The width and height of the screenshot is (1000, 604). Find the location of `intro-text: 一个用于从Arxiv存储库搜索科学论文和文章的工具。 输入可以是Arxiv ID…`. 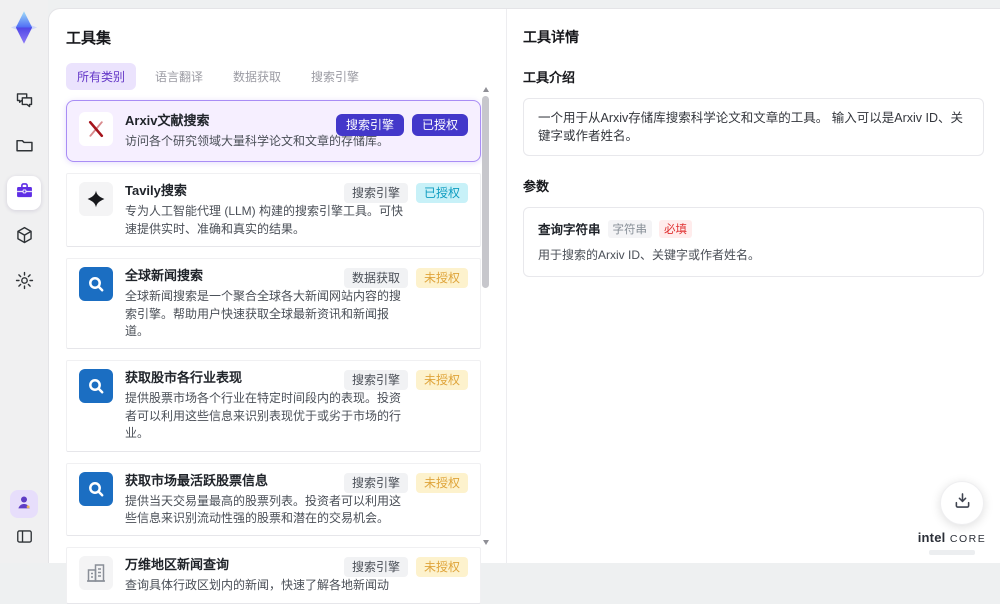

intro-text: 一个用于从Arxiv存储库搜索科学论文和文章的工具。 输入可以是Arxiv ID… is located at coordinates (751, 127).